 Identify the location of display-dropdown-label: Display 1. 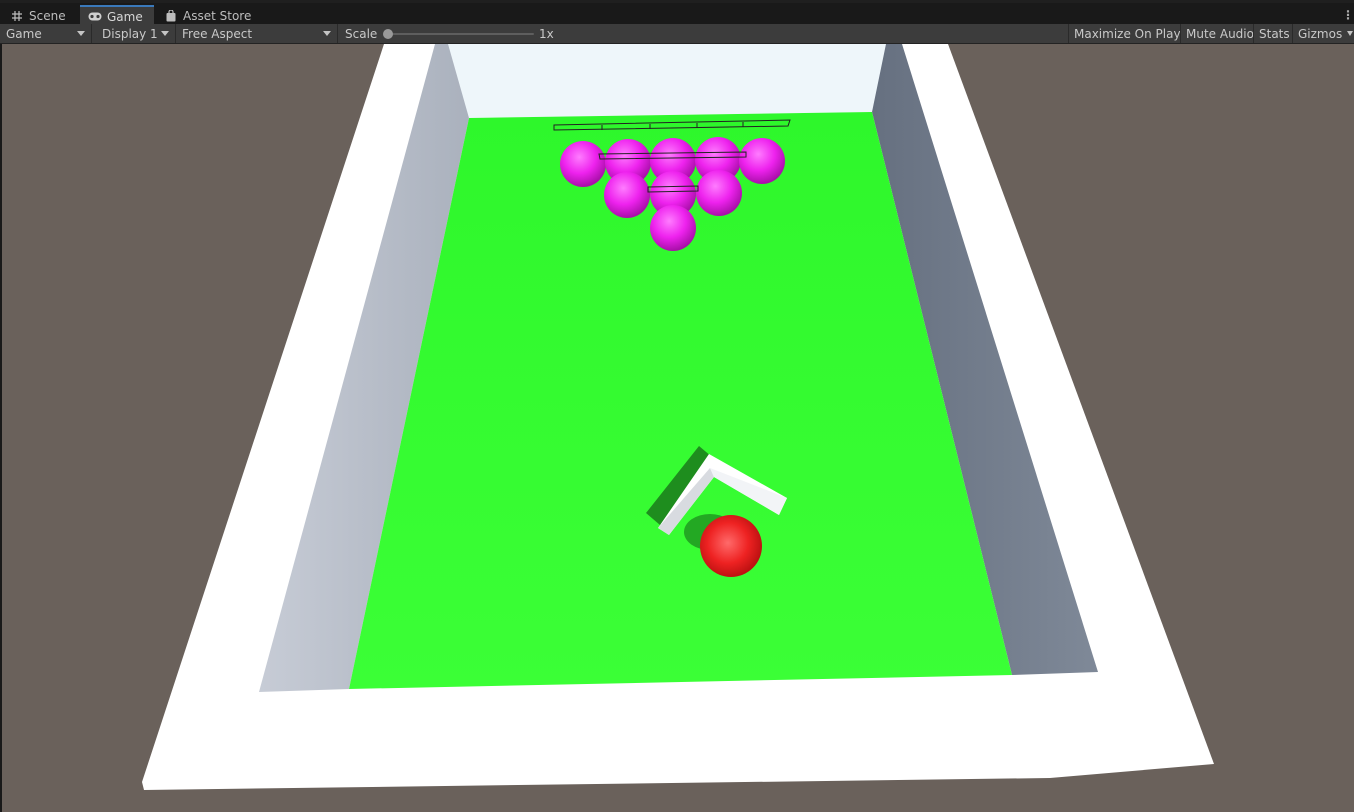
(130, 33).